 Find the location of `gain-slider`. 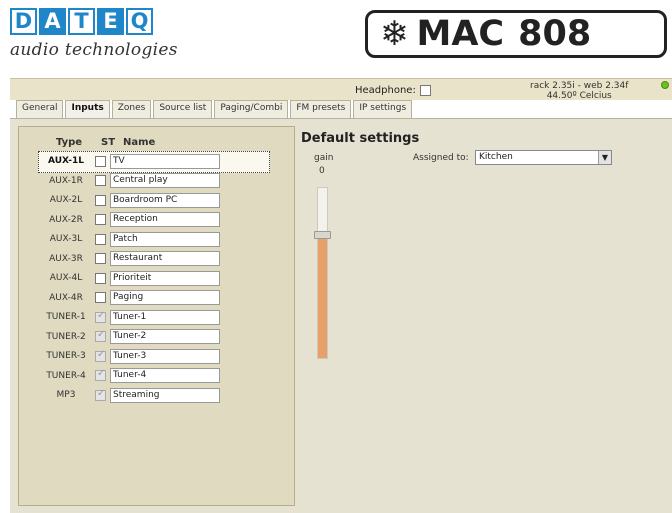

gain-slider is located at coordinates (322, 273).